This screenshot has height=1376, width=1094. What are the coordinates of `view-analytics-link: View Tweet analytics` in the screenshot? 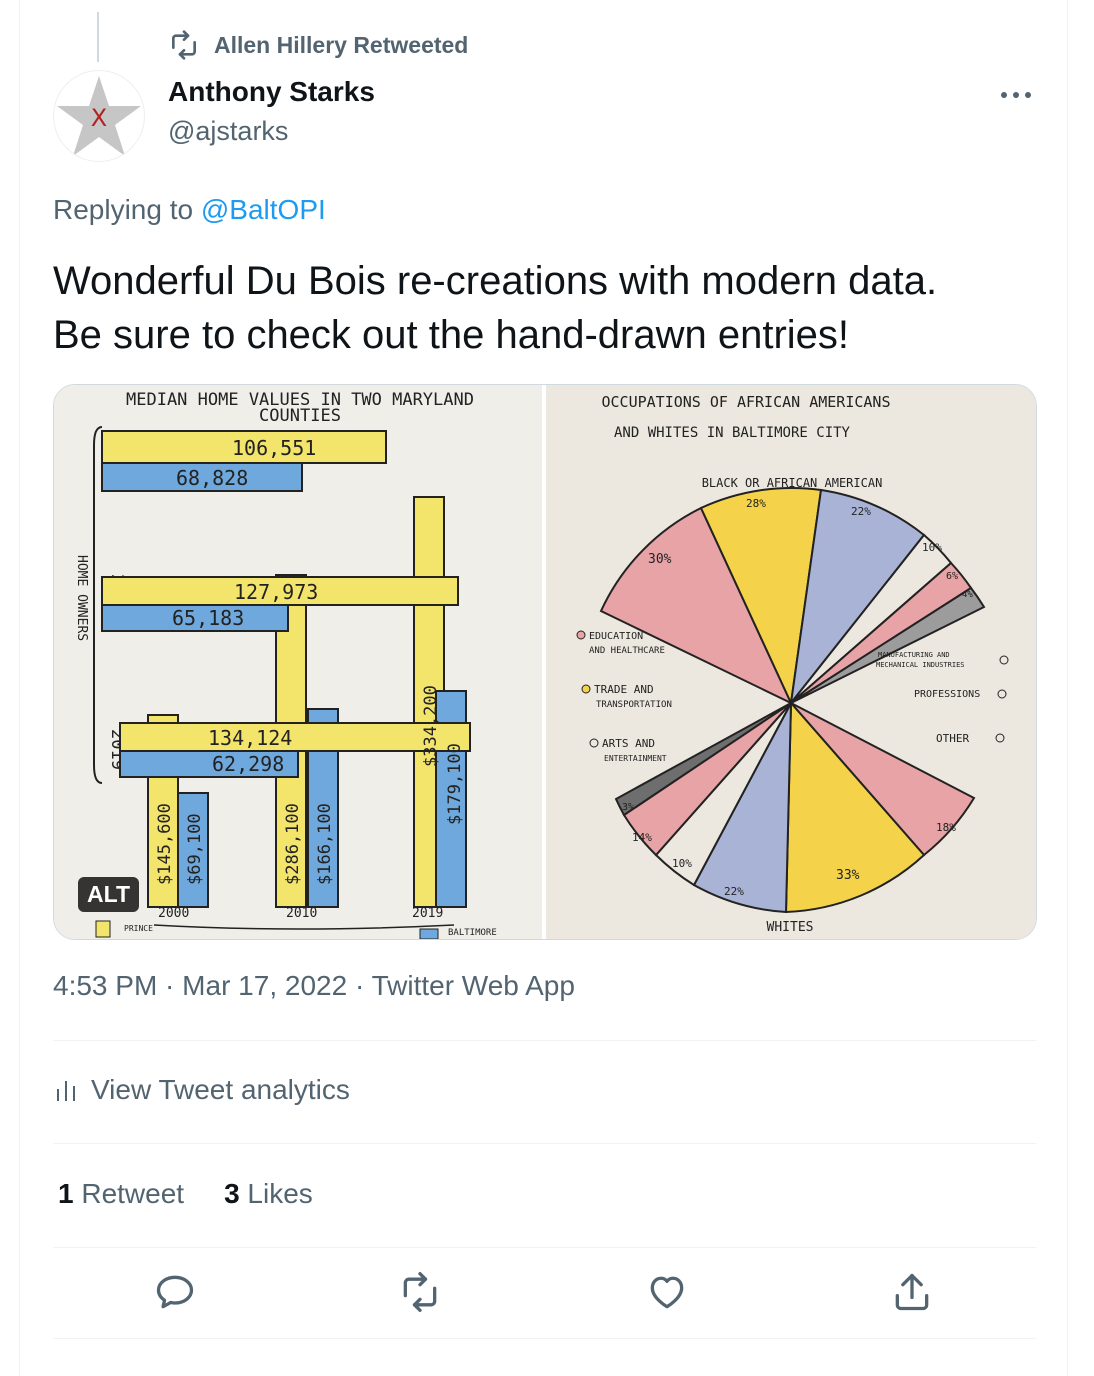 It's located at (201, 1090).